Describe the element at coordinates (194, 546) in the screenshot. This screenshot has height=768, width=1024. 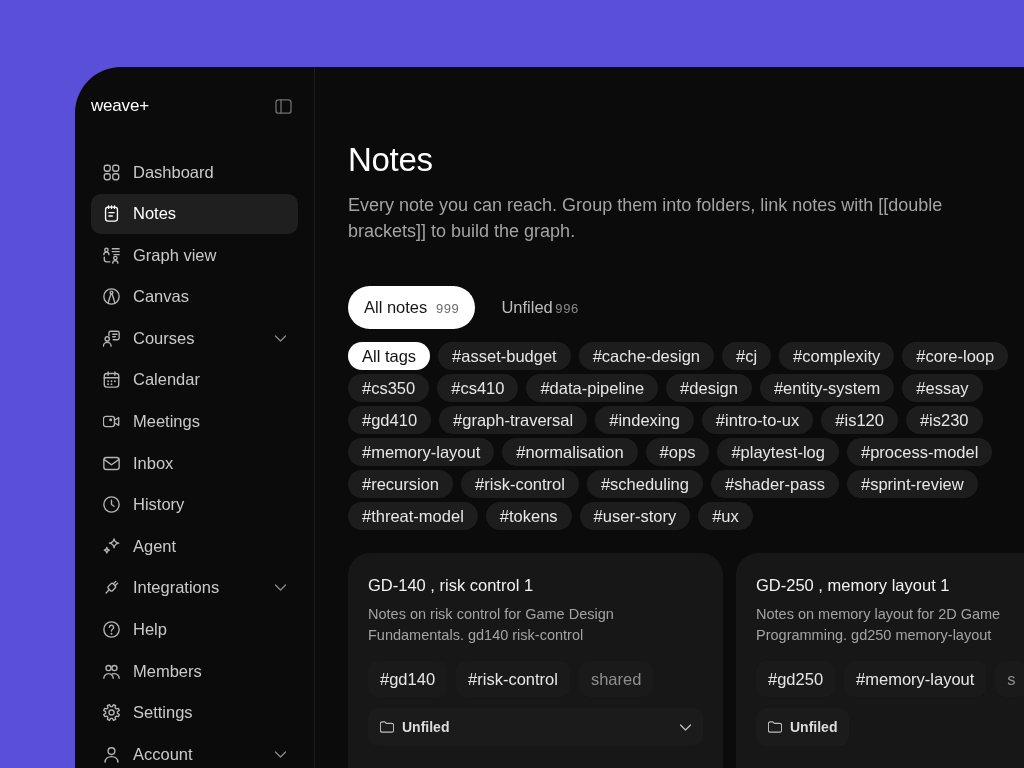
I see `nav-item: Agent` at that location.